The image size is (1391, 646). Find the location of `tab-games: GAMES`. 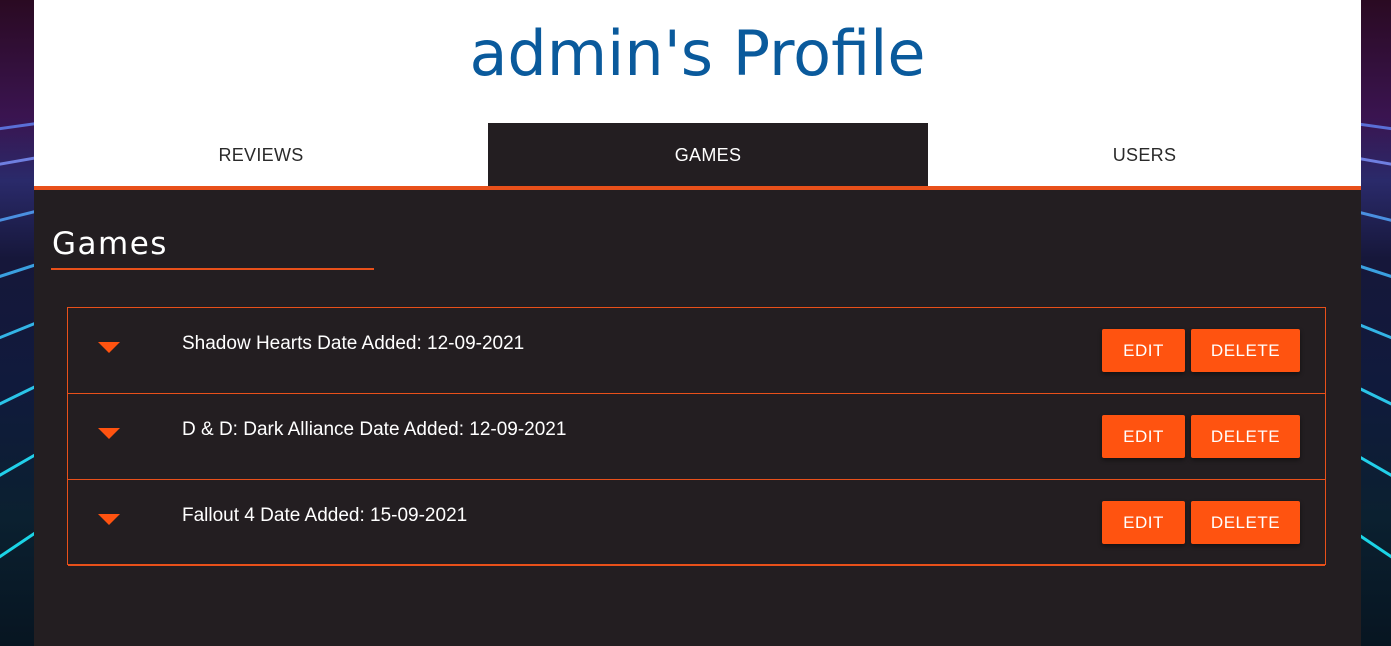

tab-games: GAMES is located at coordinates (708, 155).